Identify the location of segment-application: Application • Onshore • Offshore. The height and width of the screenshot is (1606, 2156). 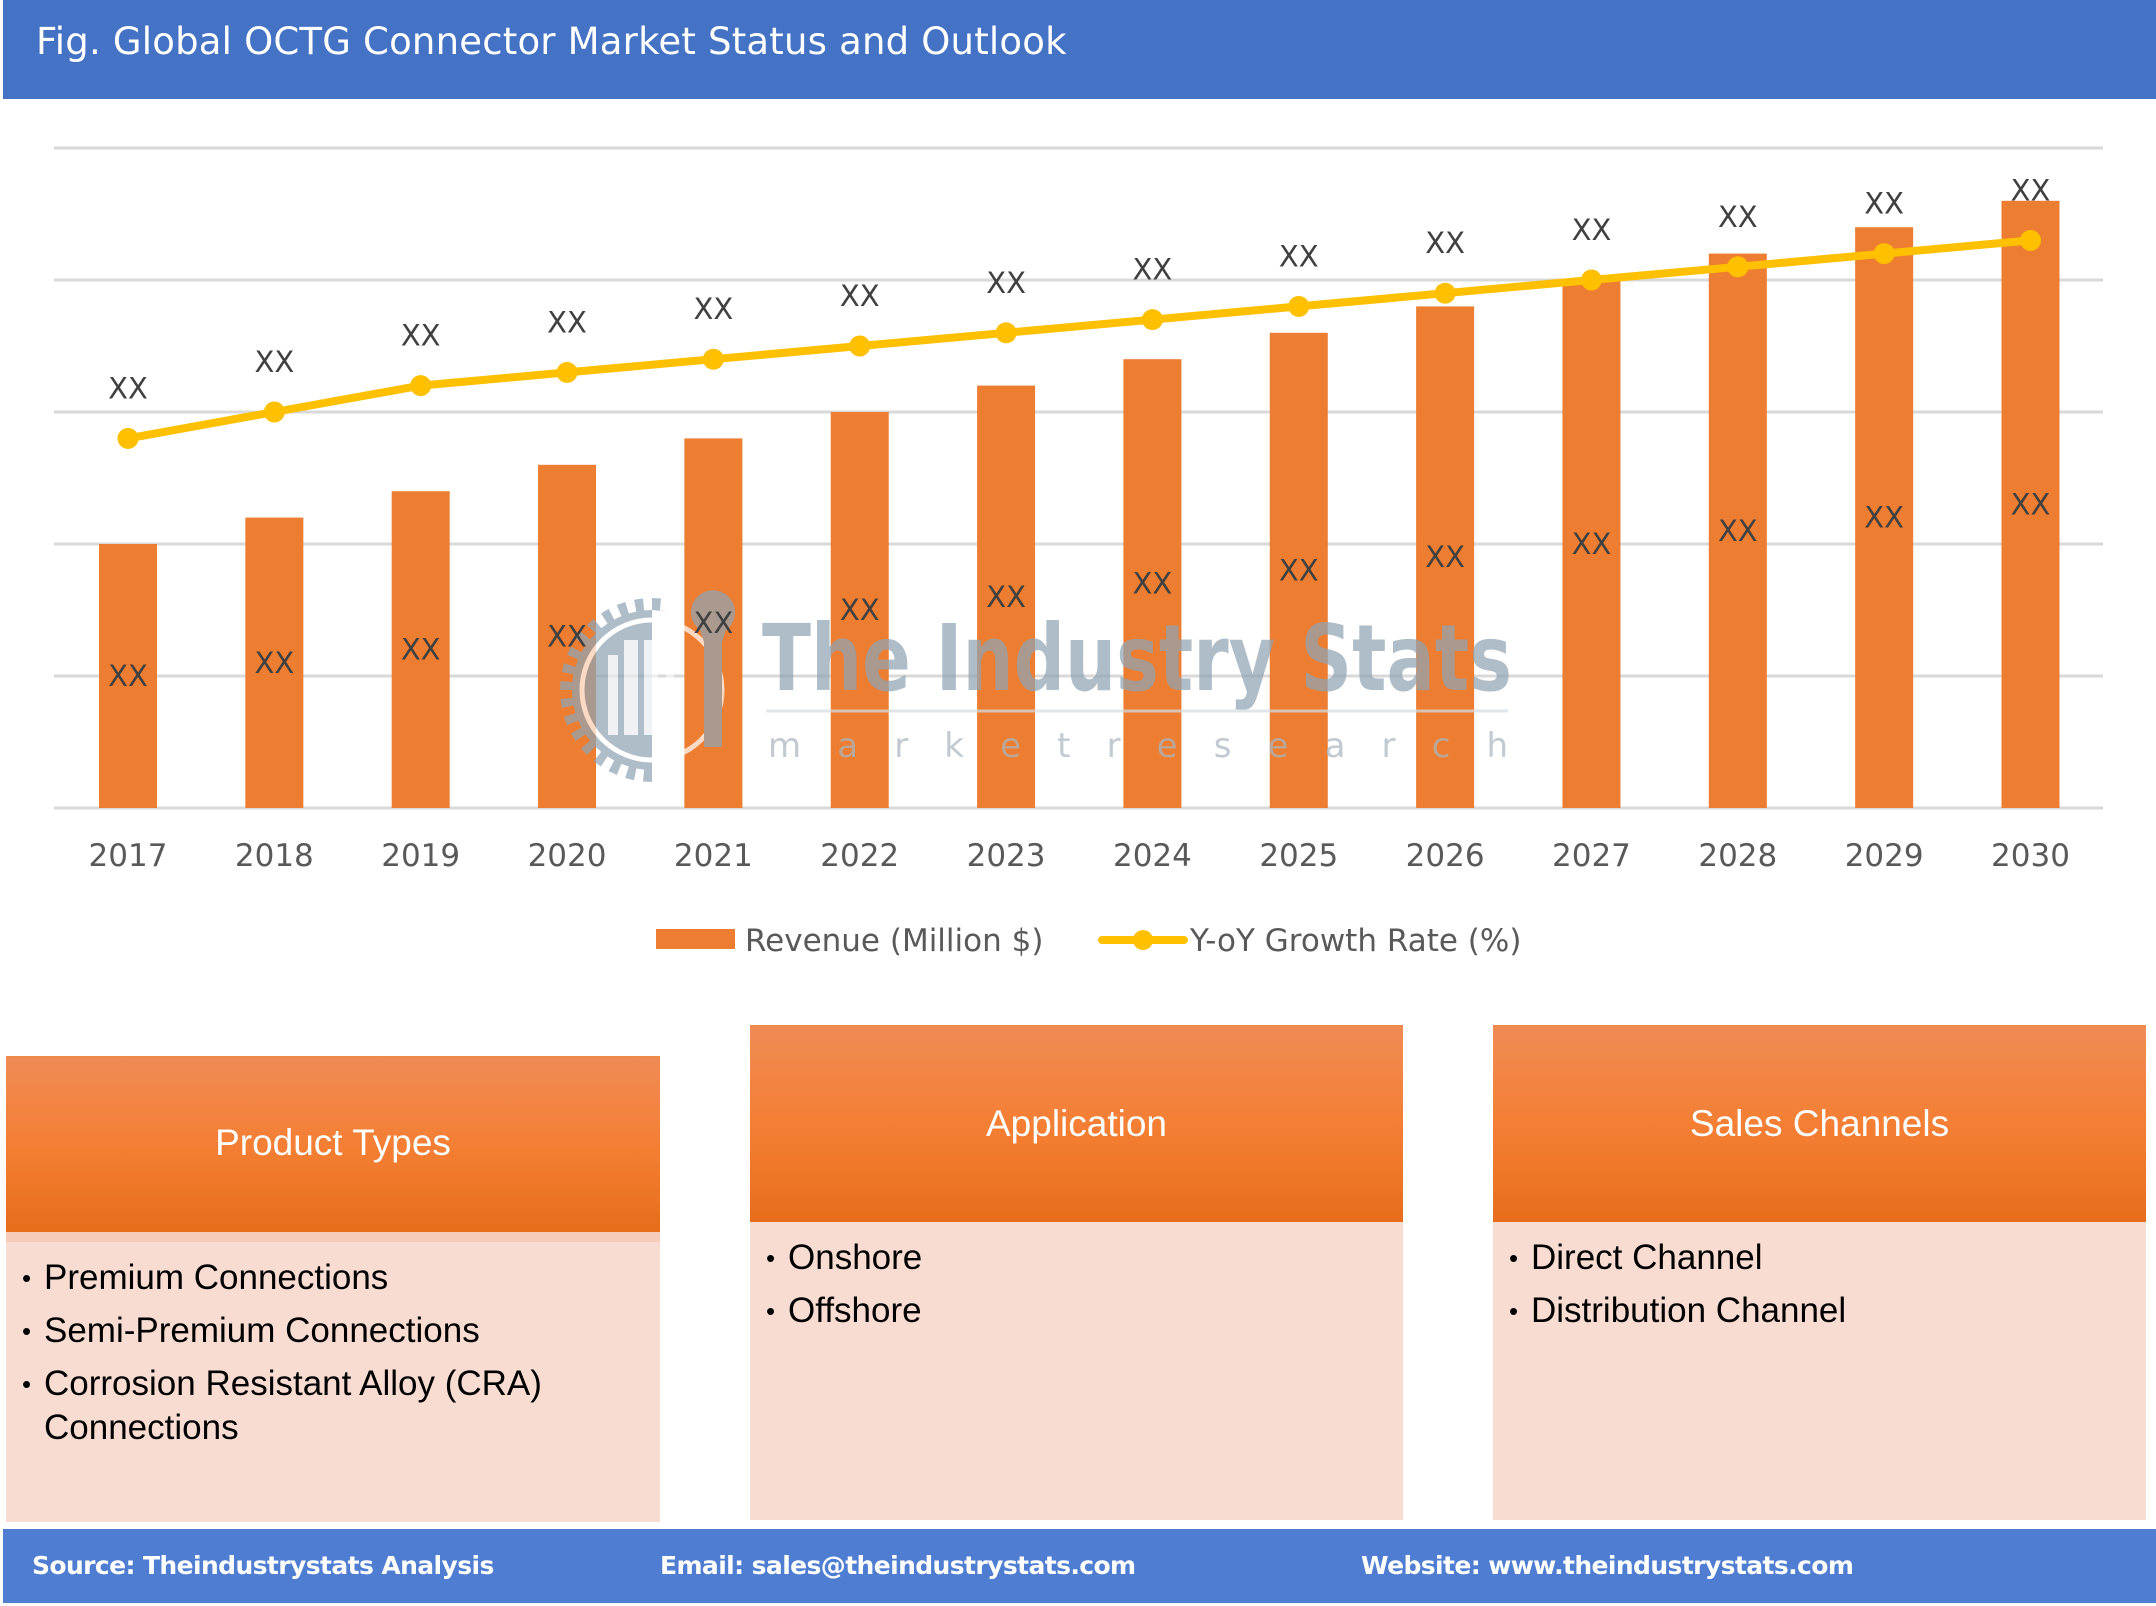
(1076, 1272).